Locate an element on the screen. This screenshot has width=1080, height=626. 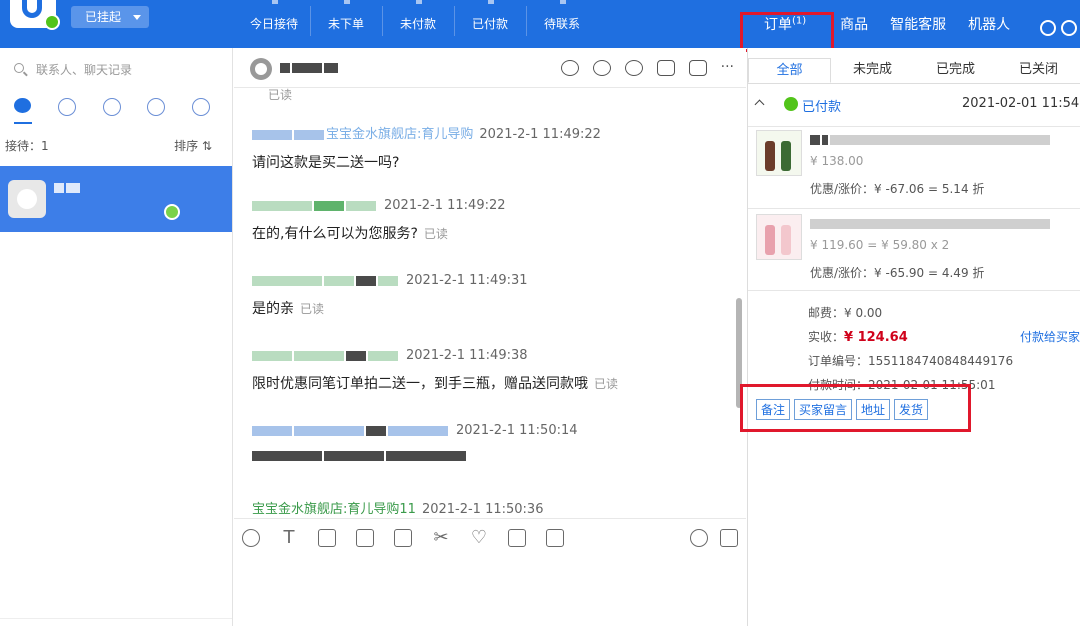
message-item: 已读 is located at coordinates (280, 95).